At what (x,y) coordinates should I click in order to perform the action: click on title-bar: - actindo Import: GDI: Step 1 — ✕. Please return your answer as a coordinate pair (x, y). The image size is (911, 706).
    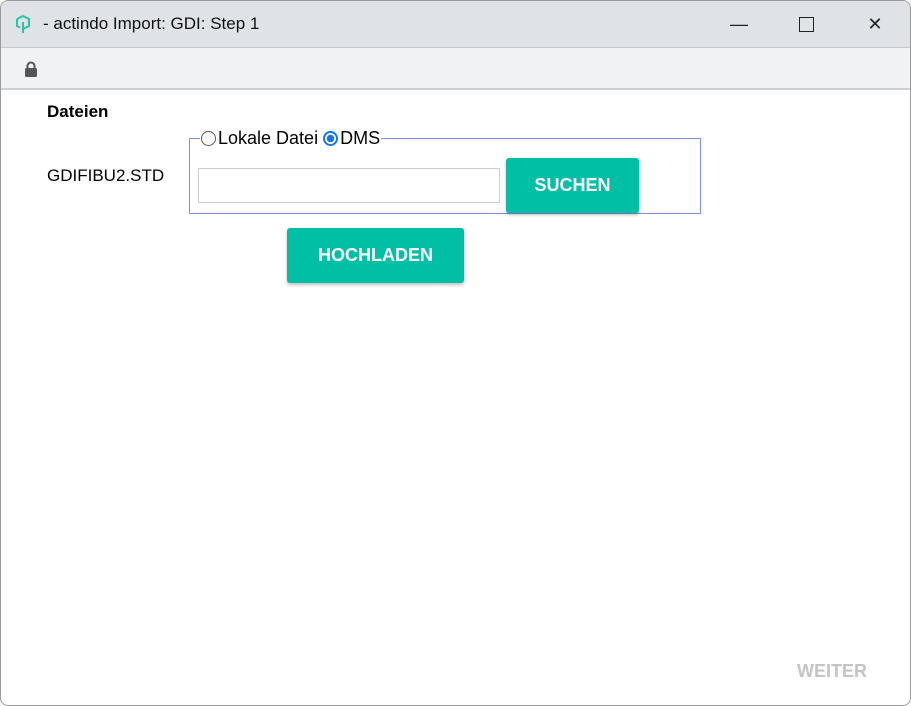
    Looking at the image, I should click on (455, 24).